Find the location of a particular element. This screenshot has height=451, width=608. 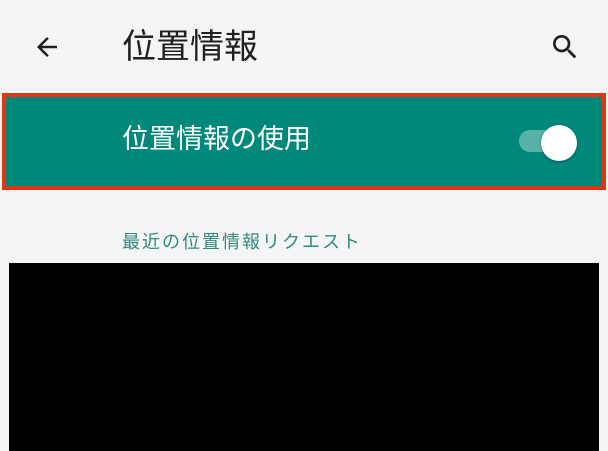

recent-requests-header: 最近の位置情報リクエスト is located at coordinates (242, 242).